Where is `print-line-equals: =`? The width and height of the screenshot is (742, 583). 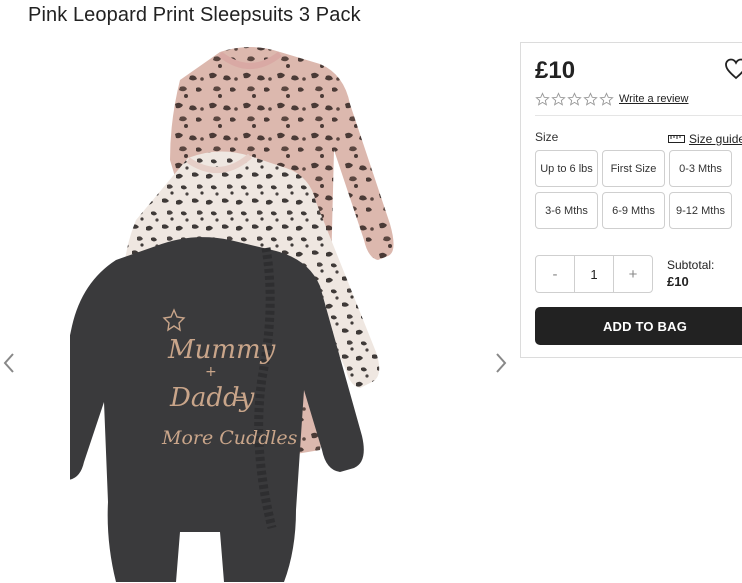
print-line-equals: = is located at coordinates (240, 398).